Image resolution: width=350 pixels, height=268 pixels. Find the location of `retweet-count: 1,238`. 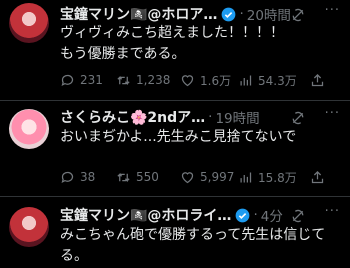

retweet-count: 1,238 is located at coordinates (153, 80).